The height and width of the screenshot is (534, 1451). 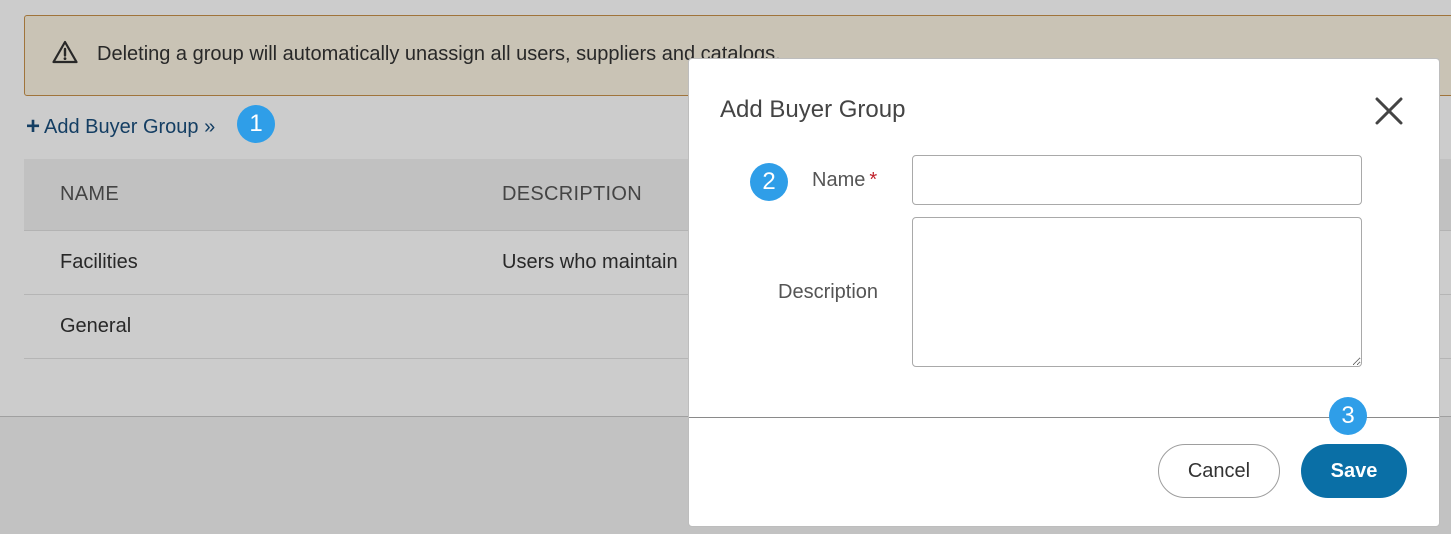 I want to click on save-button: Save, so click(x=1354, y=471).